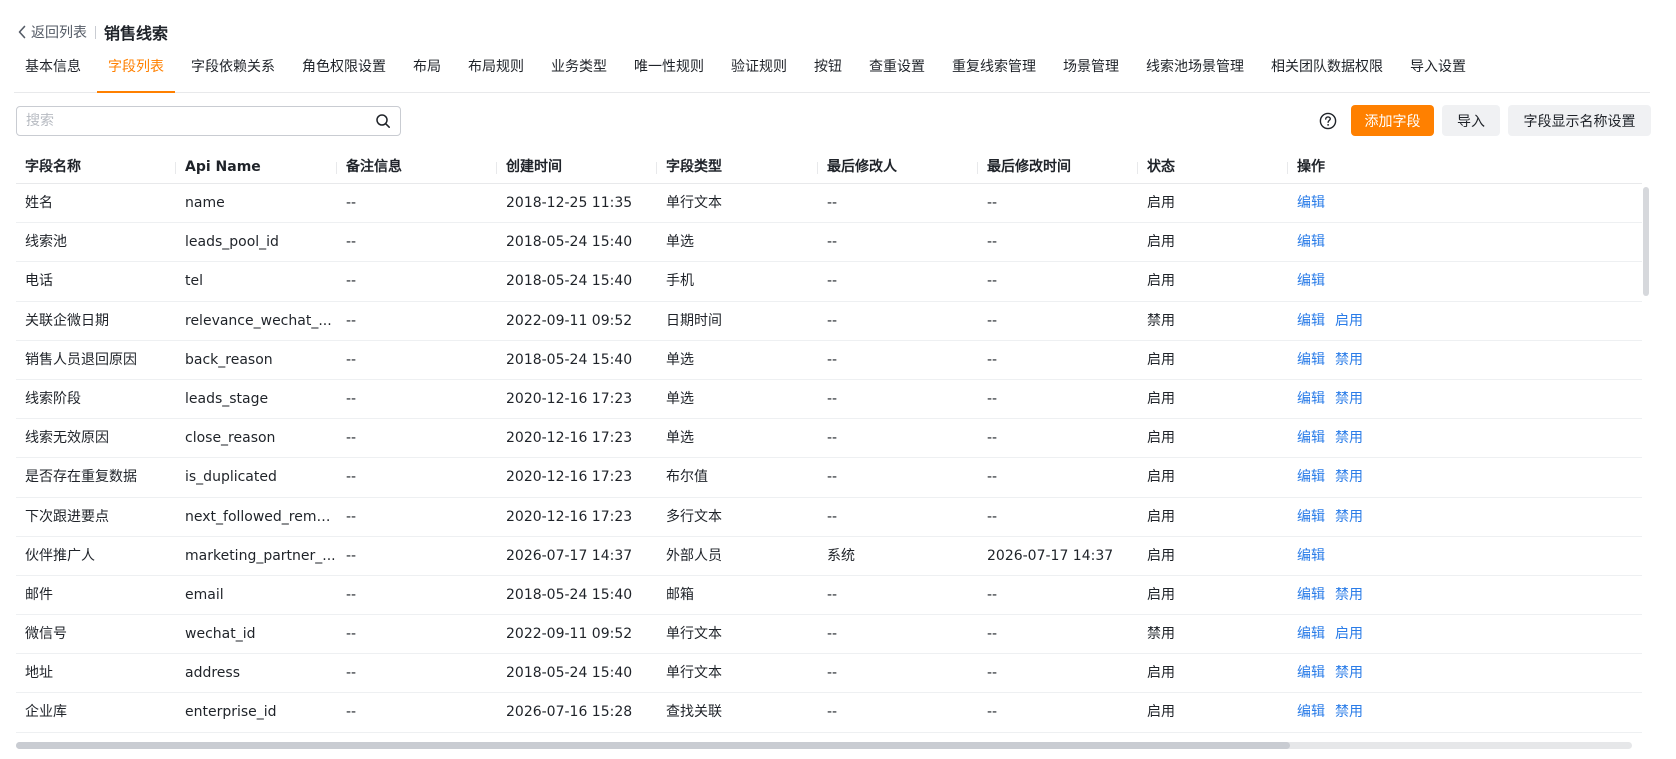  What do you see at coordinates (227, 398) in the screenshot?
I see `api-name-cell: leads_stage` at bounding box center [227, 398].